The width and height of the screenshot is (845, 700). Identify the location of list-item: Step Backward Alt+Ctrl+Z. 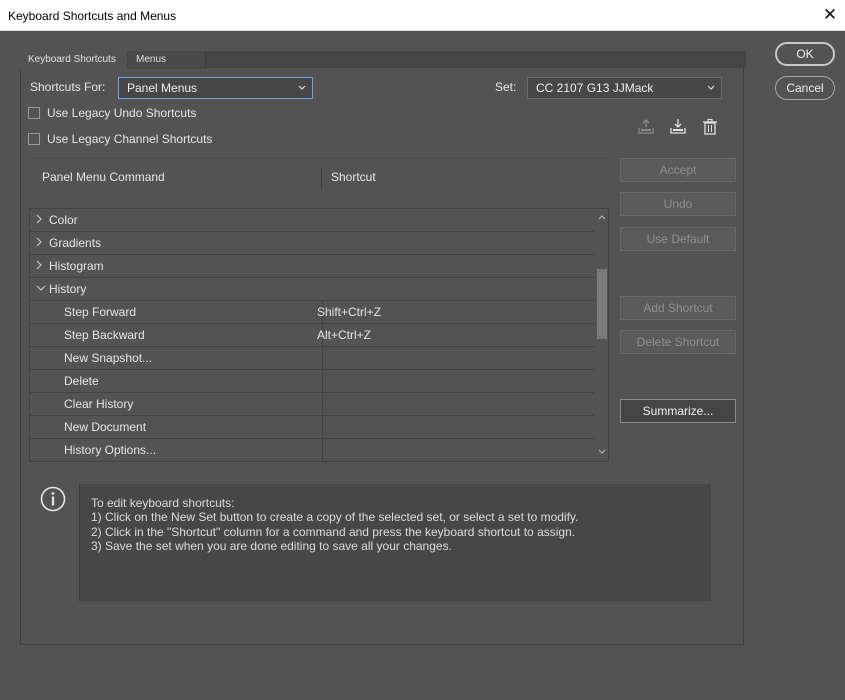
(312, 335).